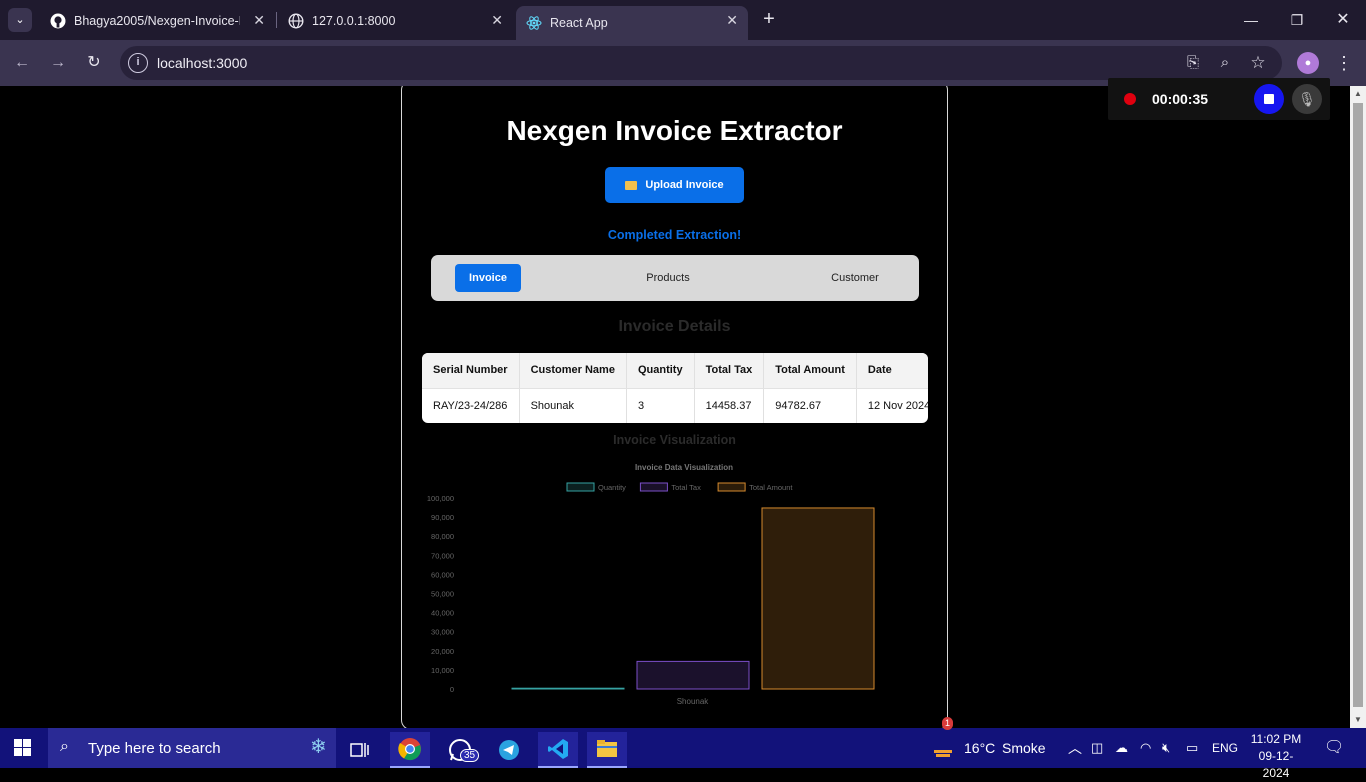  Describe the element at coordinates (1308, 63) in the screenshot. I see `profile-avatar-icon: ●` at that location.